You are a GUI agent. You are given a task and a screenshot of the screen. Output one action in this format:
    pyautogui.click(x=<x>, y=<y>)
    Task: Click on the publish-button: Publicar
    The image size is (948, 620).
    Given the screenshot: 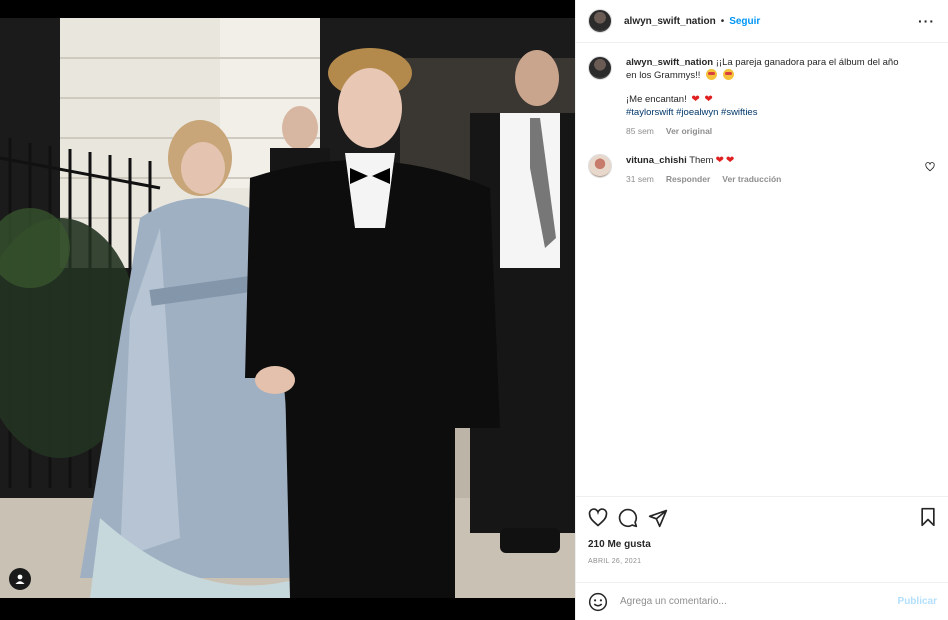 What is the action you would take?
    pyautogui.click(x=917, y=601)
    